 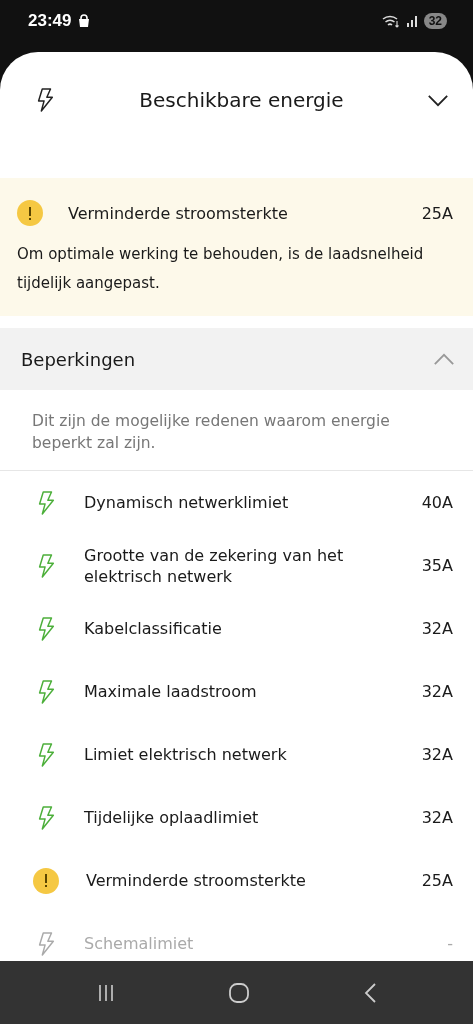 What do you see at coordinates (437, 565) in the screenshot?
I see `limit-value: 35A` at bounding box center [437, 565].